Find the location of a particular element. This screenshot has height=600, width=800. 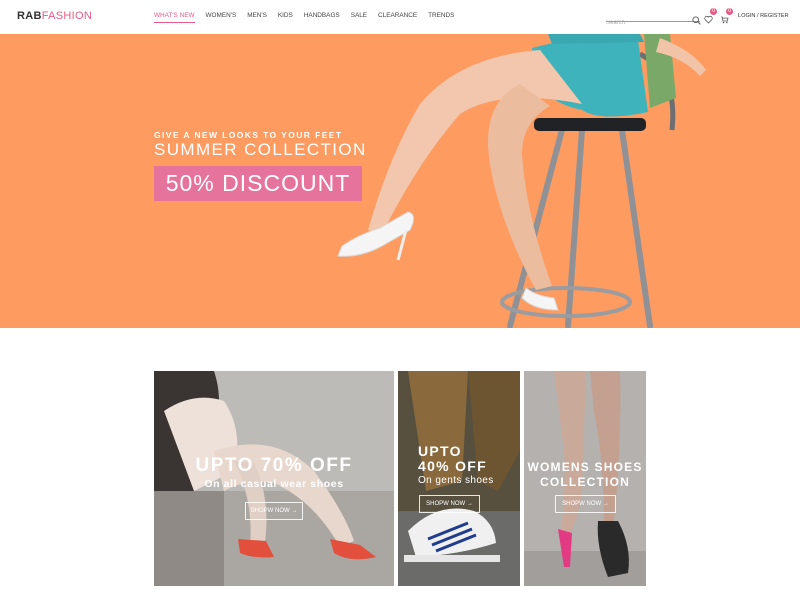

nav-item-sale: SALE is located at coordinates (359, 17).